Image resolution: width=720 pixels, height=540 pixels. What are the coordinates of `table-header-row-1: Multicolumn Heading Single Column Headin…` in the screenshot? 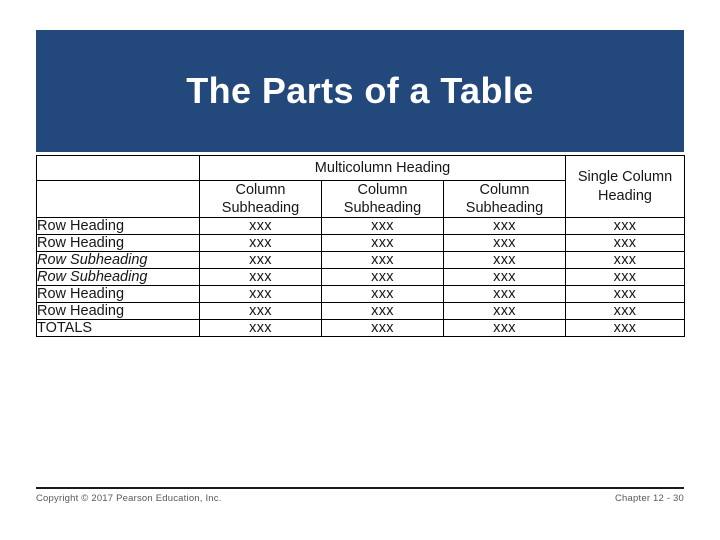 It's located at (360, 186).